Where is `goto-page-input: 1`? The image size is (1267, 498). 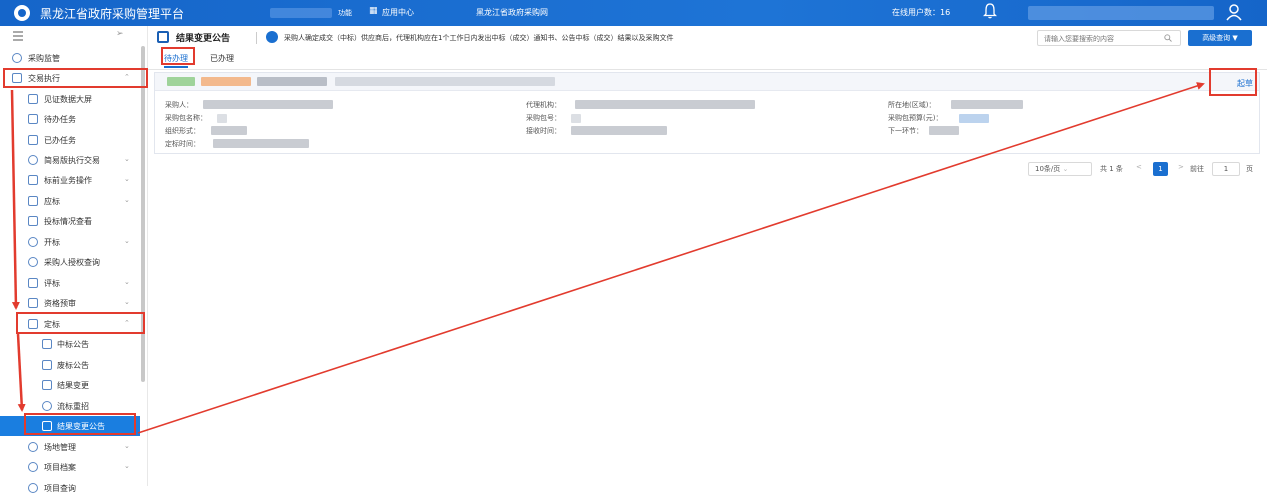
goto-page-input: 1 is located at coordinates (1226, 169).